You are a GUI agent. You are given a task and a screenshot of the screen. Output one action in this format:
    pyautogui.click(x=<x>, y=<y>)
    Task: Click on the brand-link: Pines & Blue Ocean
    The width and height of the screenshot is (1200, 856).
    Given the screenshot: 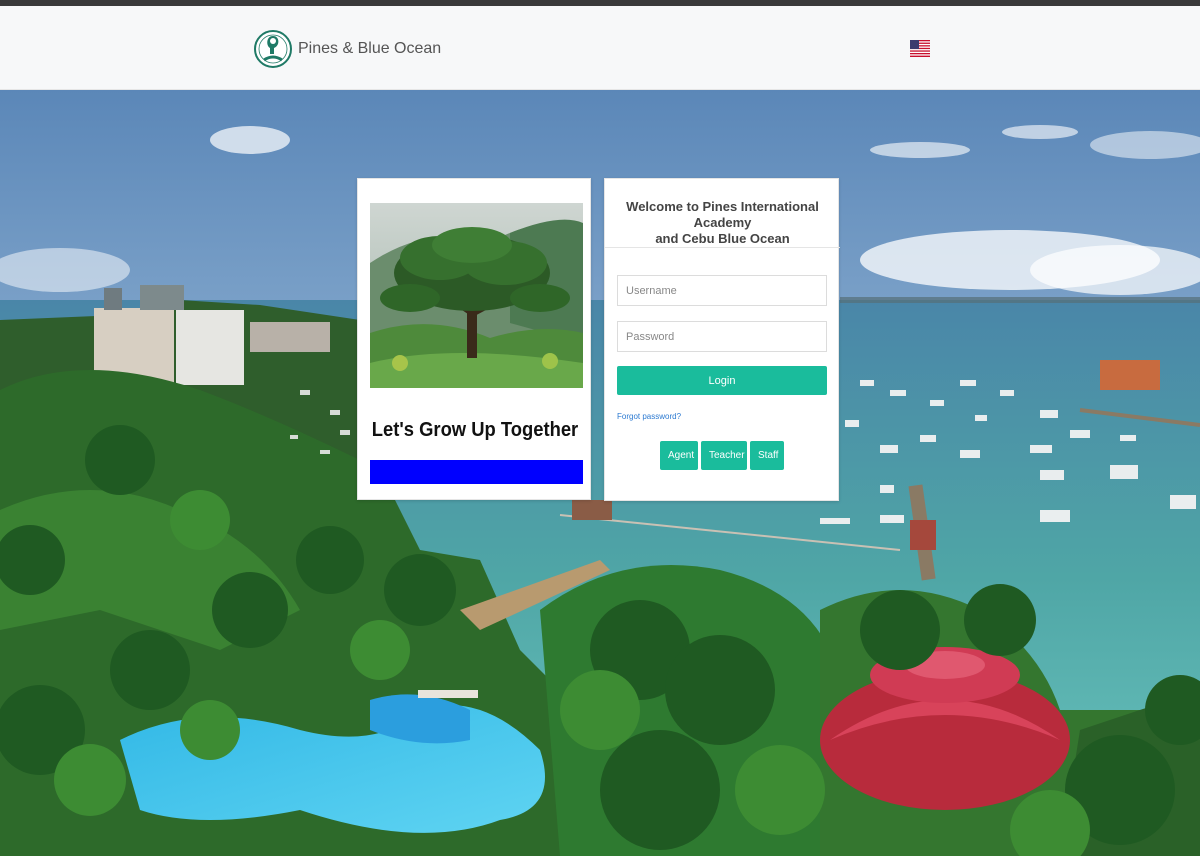 What is the action you would take?
    pyautogui.click(x=347, y=49)
    